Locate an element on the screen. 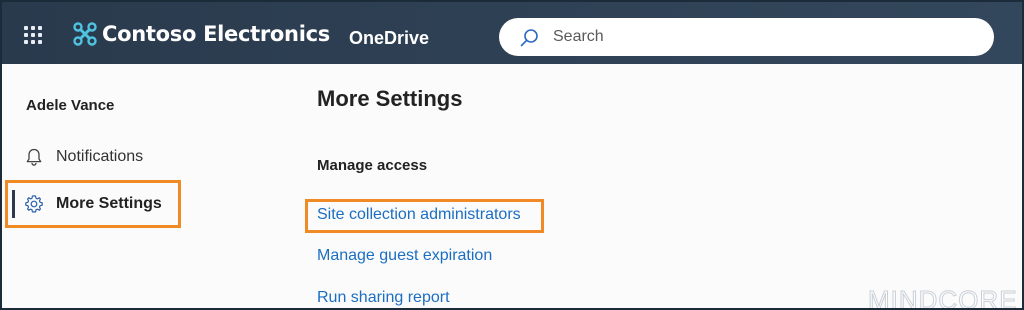  contoso-logo-icon is located at coordinates (85, 34).